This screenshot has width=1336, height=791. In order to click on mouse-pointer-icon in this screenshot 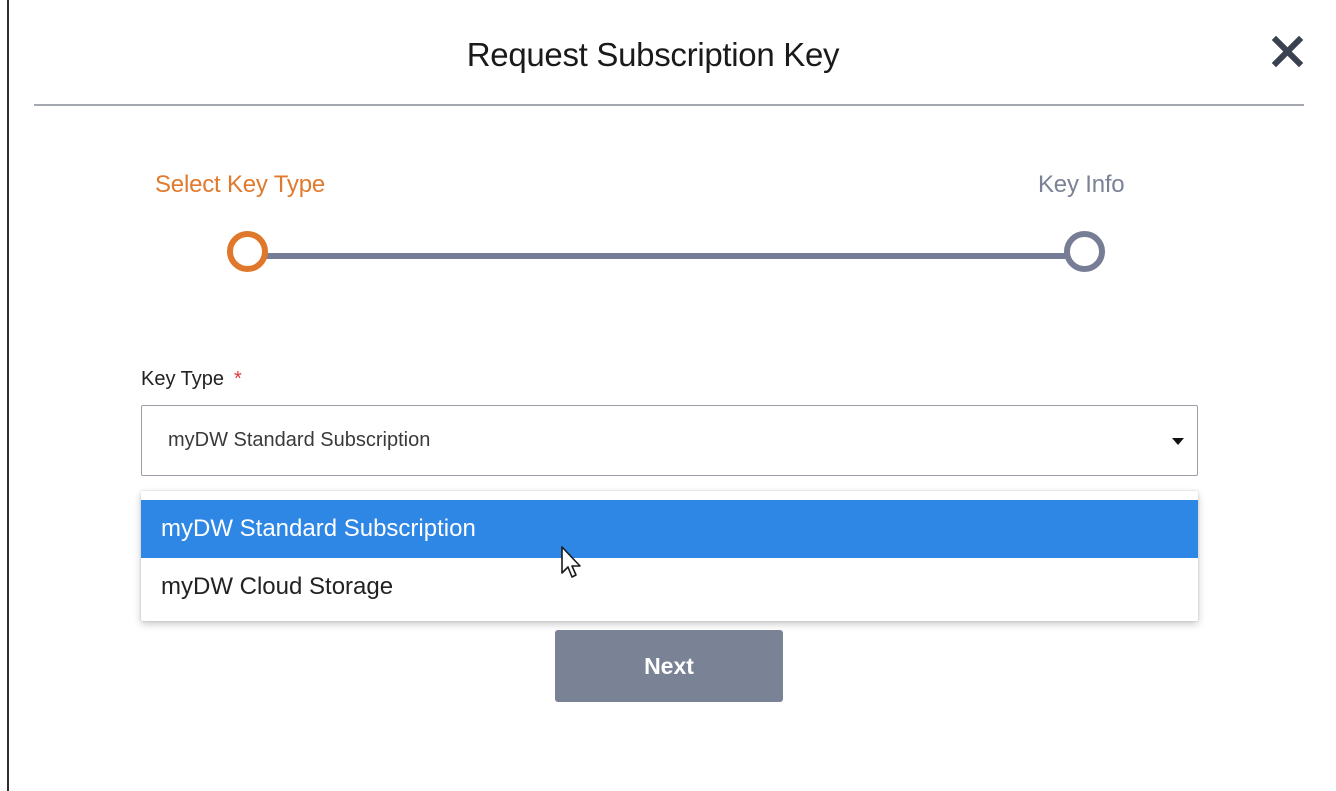, I will do `click(571, 562)`.